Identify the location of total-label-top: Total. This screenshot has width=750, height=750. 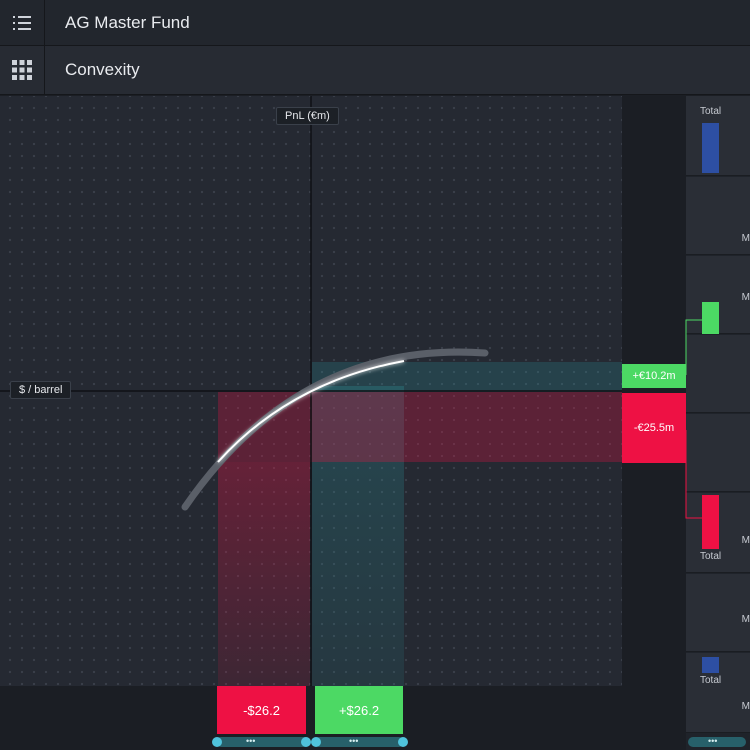
(711, 111).